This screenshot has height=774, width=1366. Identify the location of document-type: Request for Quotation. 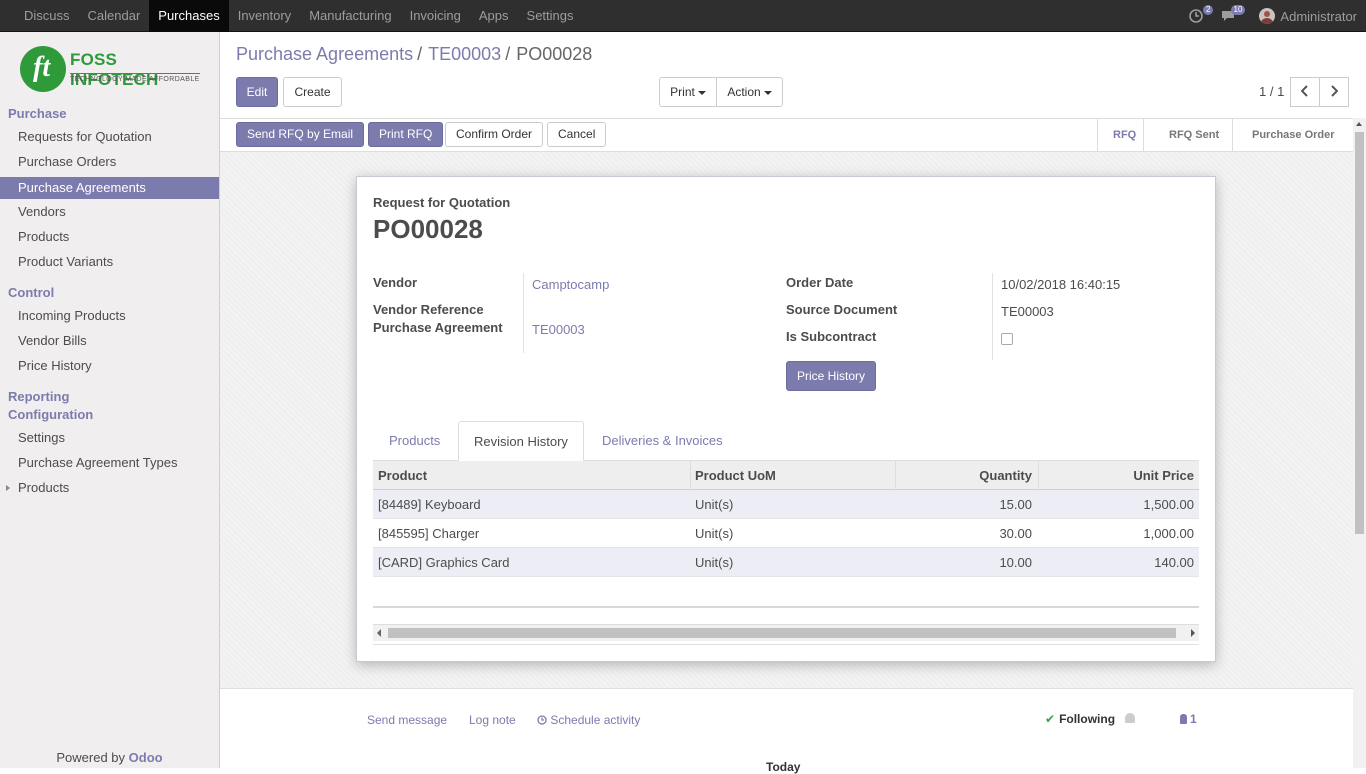
(442, 202).